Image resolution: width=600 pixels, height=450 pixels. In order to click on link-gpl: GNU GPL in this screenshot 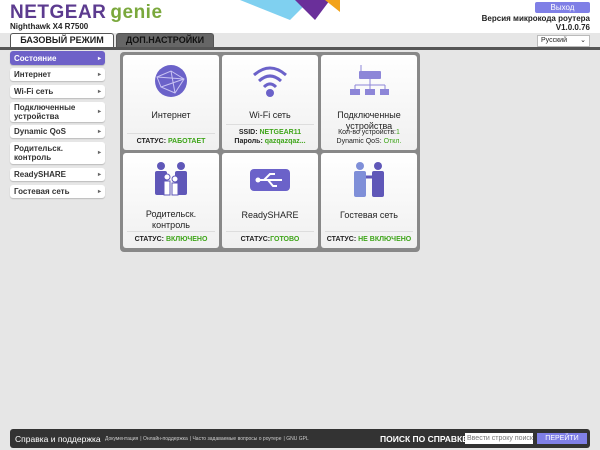, I will do `click(297, 439)`.